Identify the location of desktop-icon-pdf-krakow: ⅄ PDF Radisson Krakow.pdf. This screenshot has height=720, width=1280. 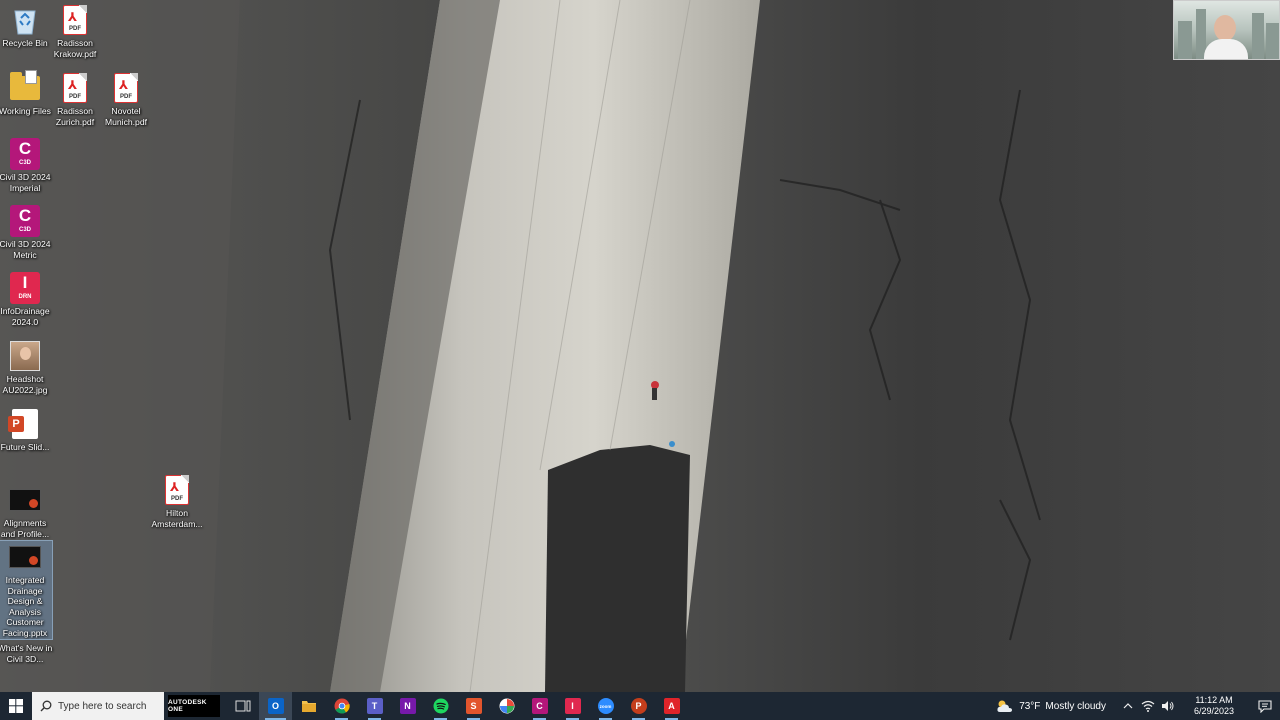
(75, 31).